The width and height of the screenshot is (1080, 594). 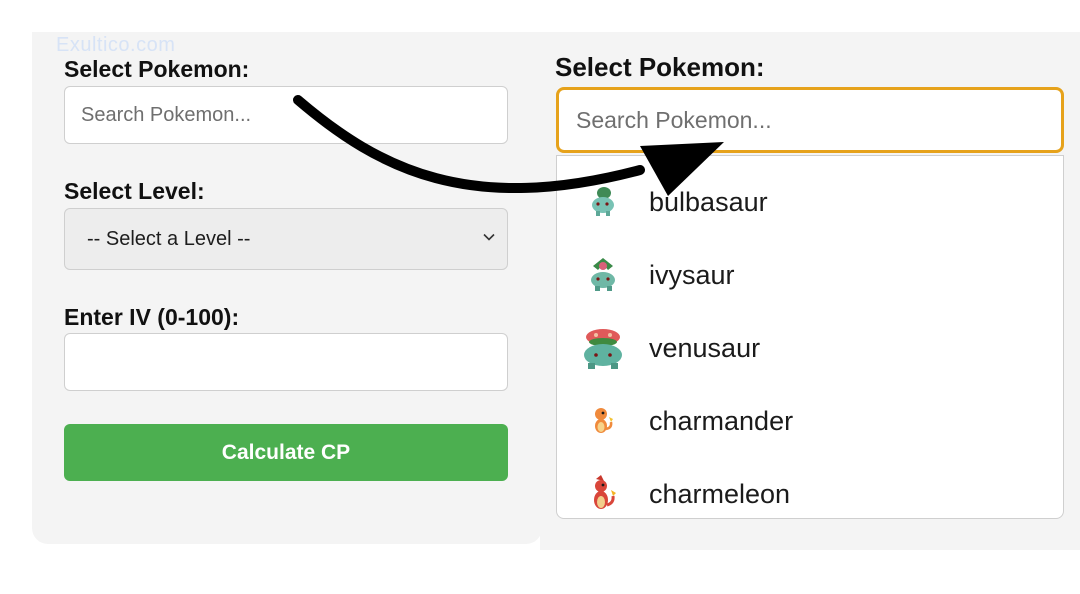 I want to click on charmander-sprite-icon, so click(x=604, y=420).